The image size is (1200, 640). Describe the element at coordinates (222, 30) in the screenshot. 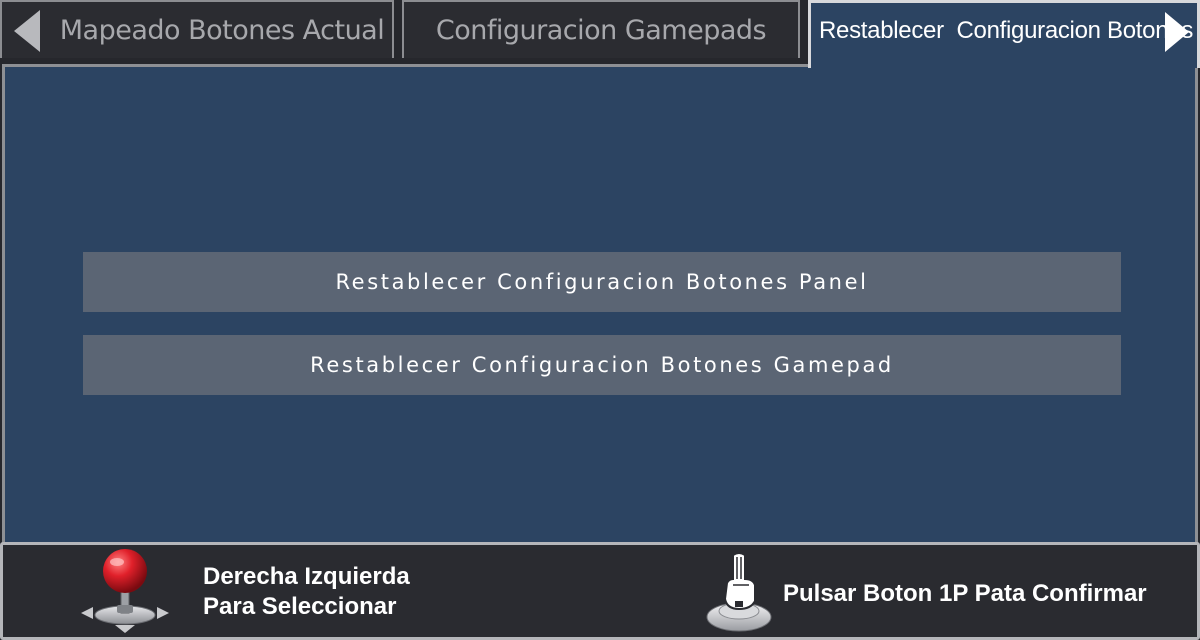

I see `tab-label: Mapeado Botones Actual` at that location.